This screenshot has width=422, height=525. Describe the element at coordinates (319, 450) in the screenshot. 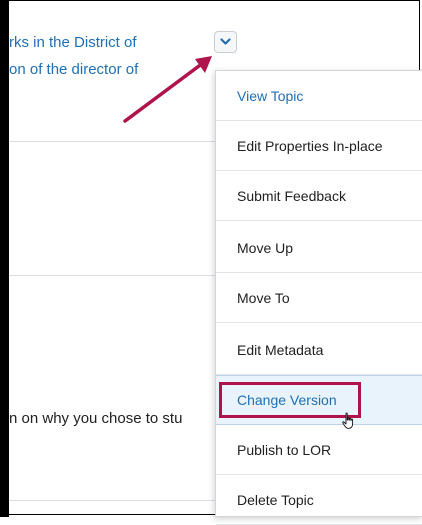

I see `menu-item-publish-to-lor: Publish to LOR` at that location.